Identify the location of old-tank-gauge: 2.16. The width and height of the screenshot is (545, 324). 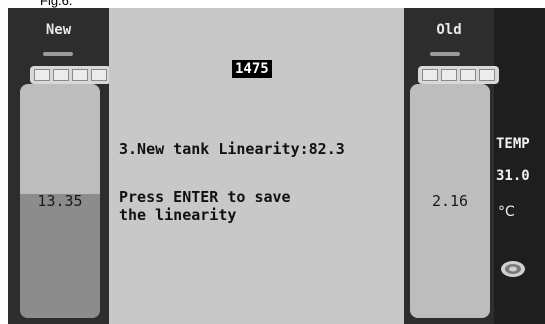
(450, 201).